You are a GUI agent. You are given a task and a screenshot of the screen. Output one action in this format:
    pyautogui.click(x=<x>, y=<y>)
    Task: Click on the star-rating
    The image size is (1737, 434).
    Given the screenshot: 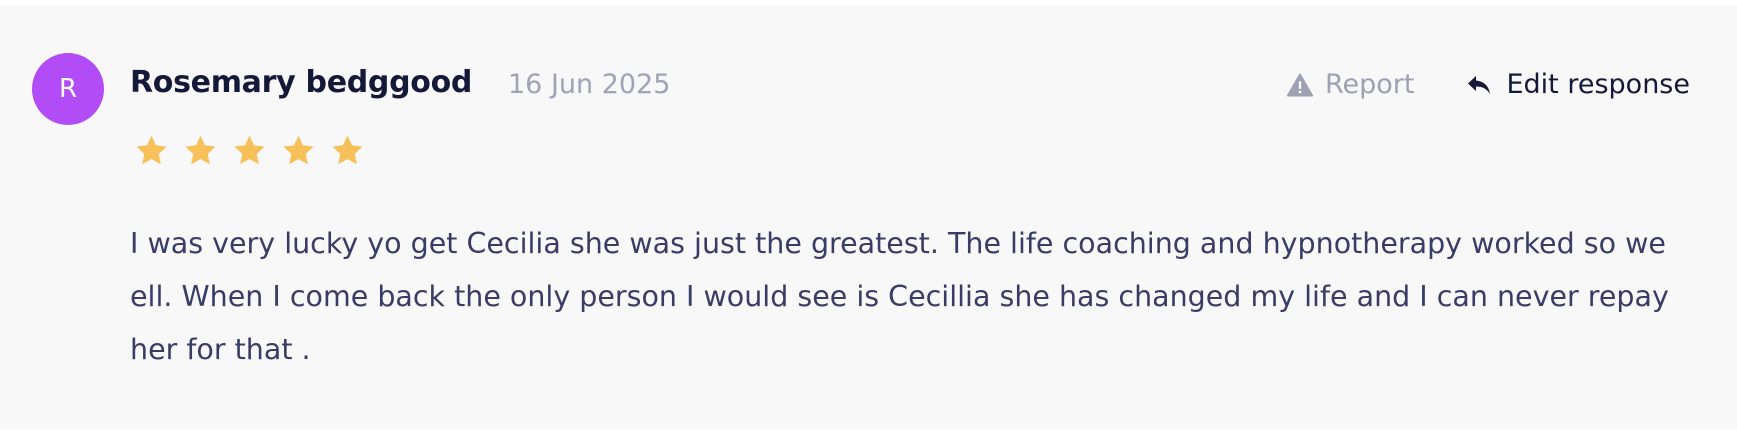 What is the action you would take?
    pyautogui.click(x=249, y=150)
    